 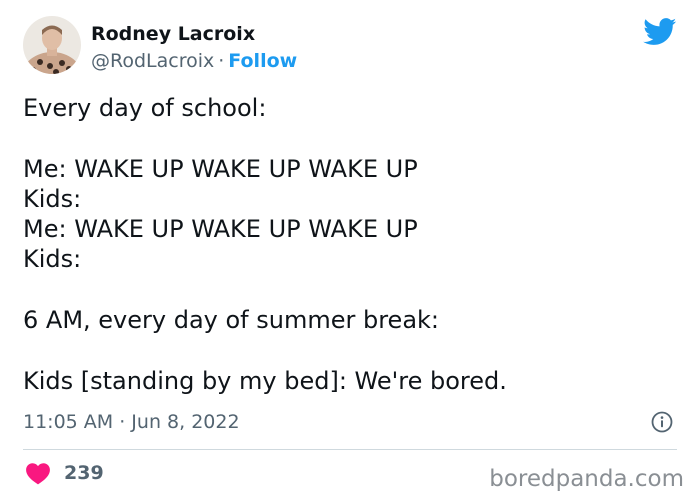 What do you see at coordinates (660, 32) in the screenshot?
I see `twitter-bird-icon` at bounding box center [660, 32].